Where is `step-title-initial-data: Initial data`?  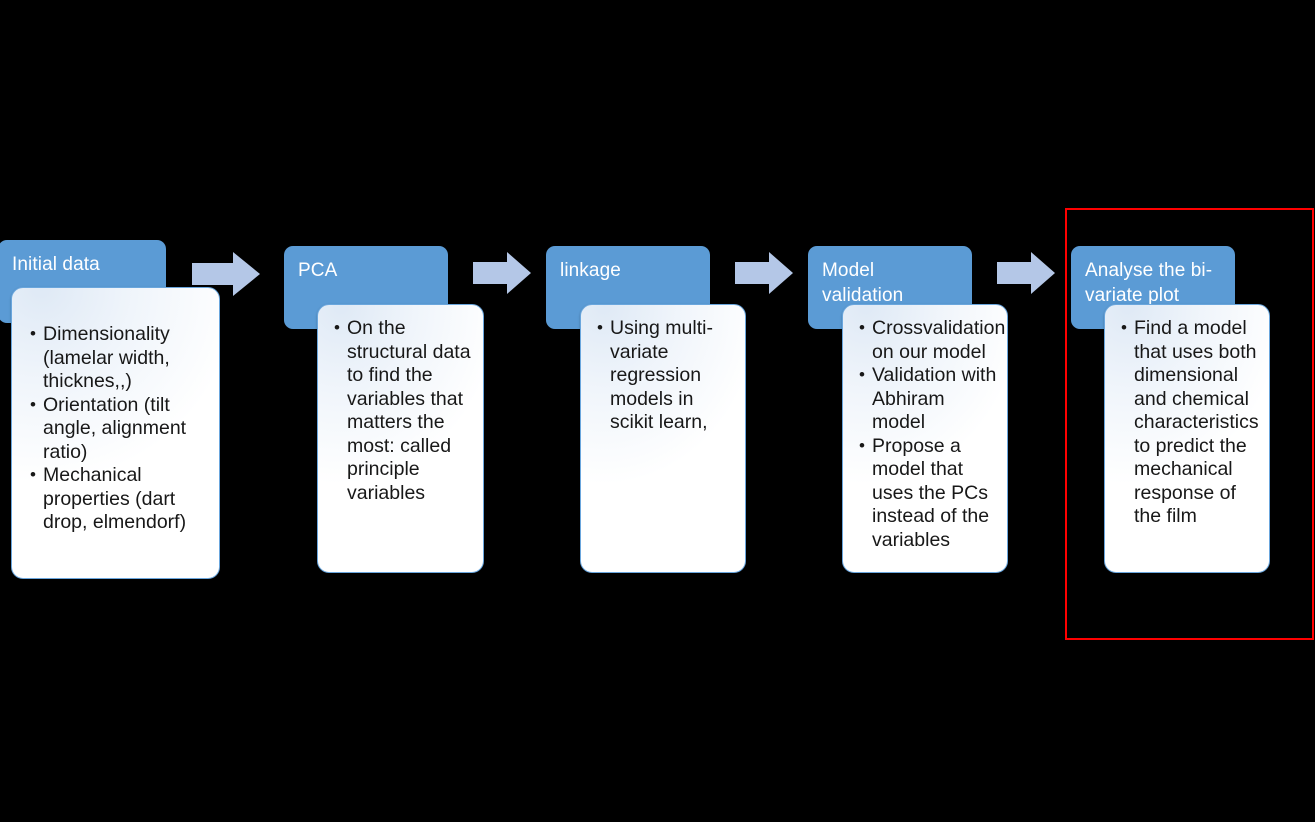
step-title-initial-data: Initial data is located at coordinates (56, 264).